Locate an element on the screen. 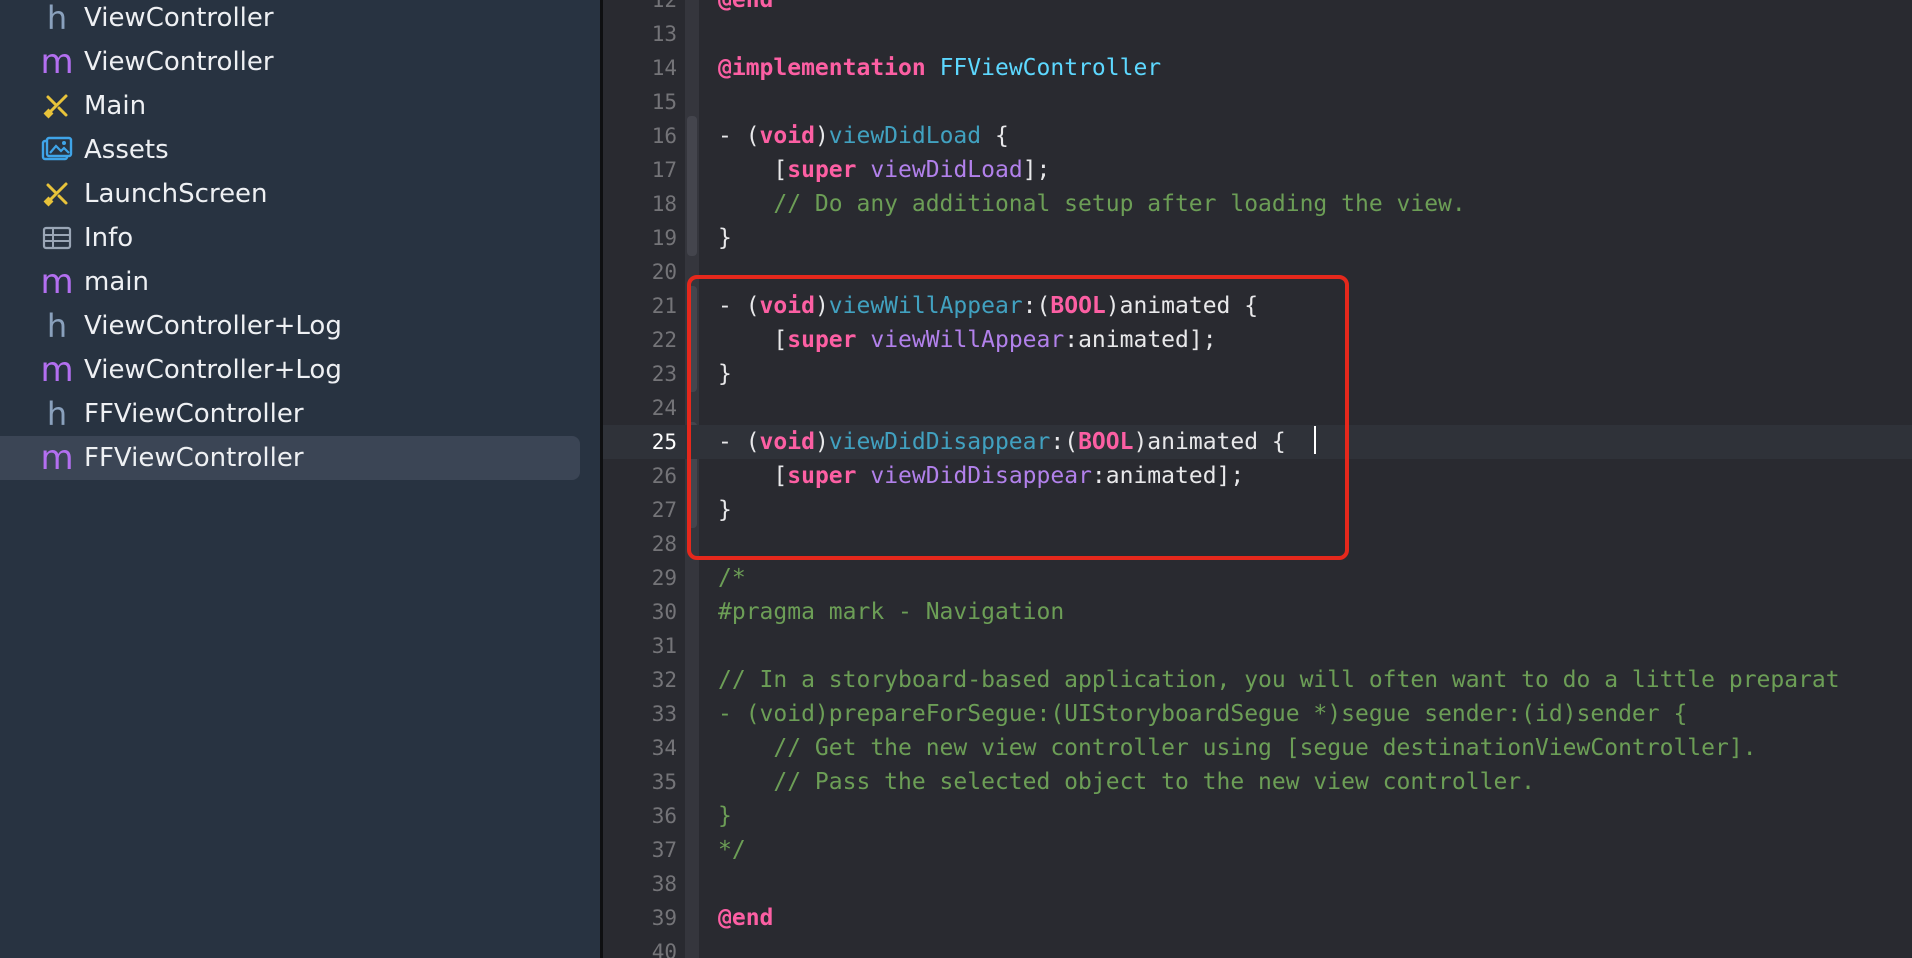 This screenshot has width=1912, height=958. navigator-item: Assets is located at coordinates (290, 150).